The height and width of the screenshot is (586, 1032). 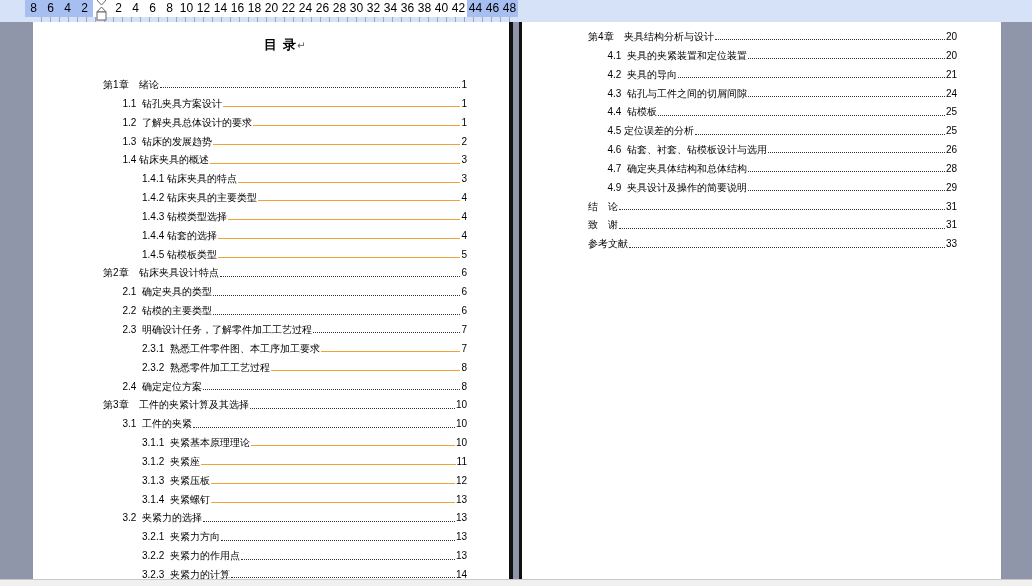 I want to click on ruler-number: 48, so click(x=509, y=8).